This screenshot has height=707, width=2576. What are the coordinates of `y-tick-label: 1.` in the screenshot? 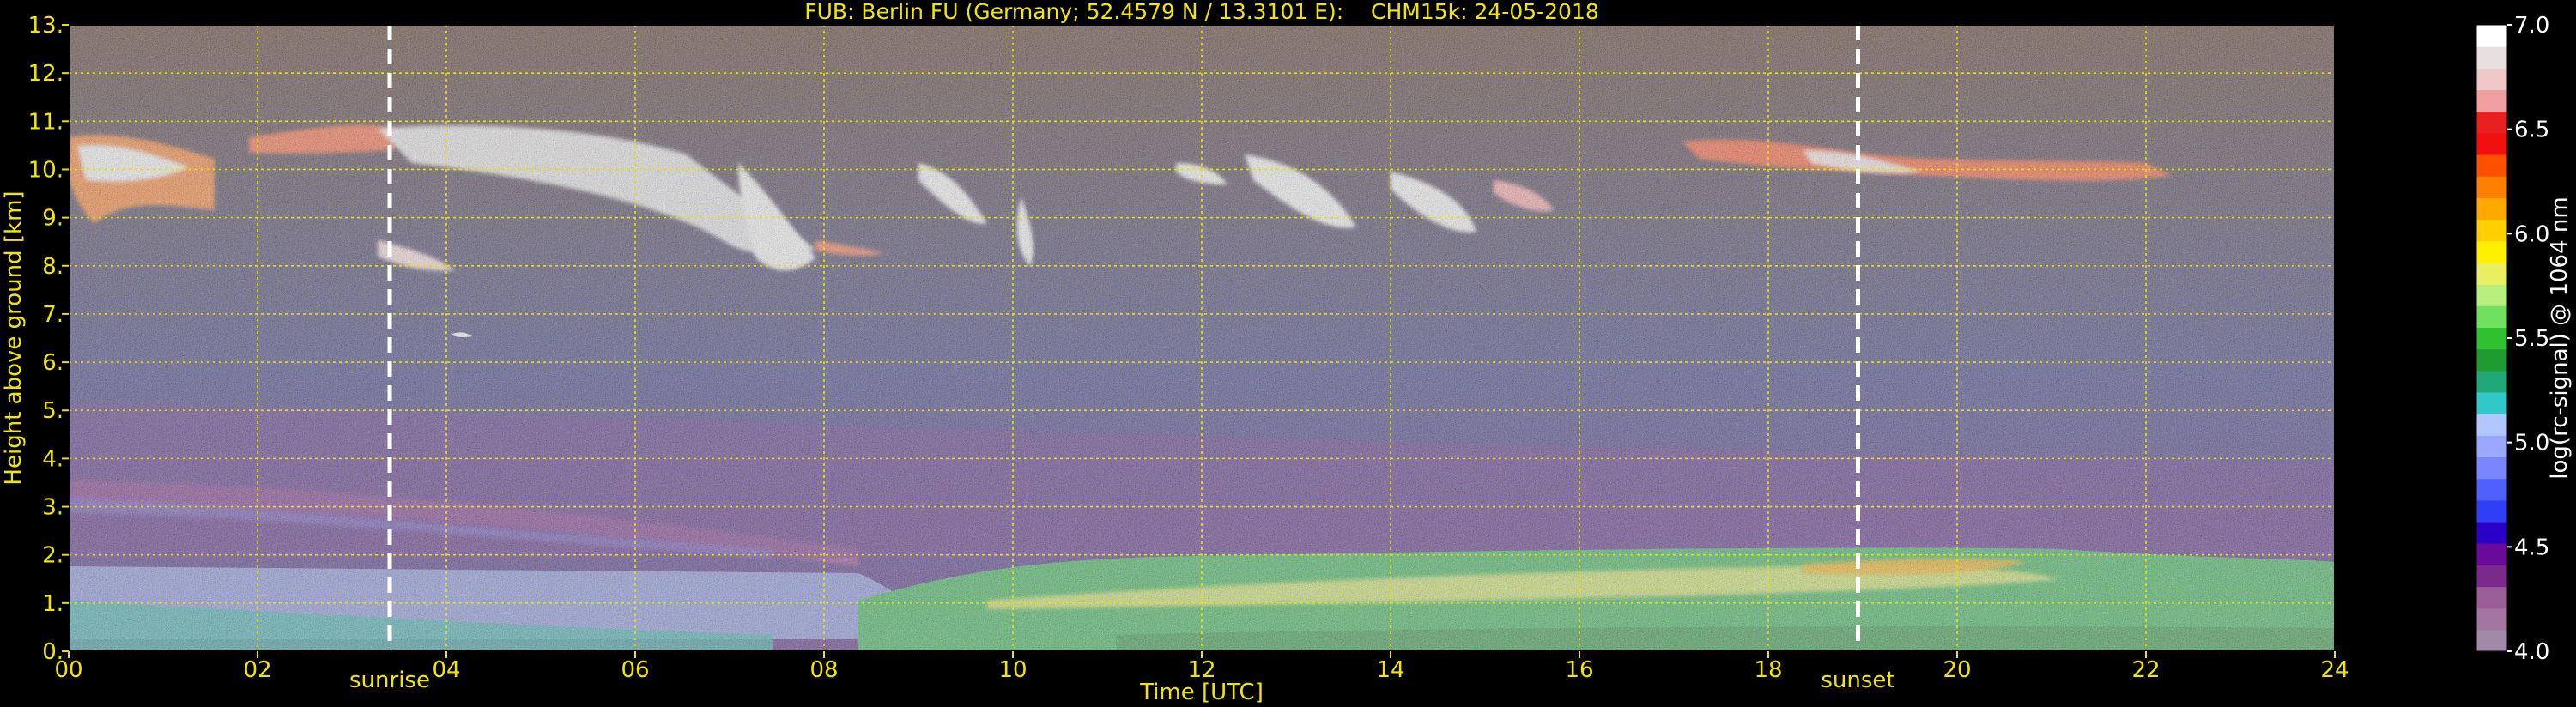 It's located at (53, 604).